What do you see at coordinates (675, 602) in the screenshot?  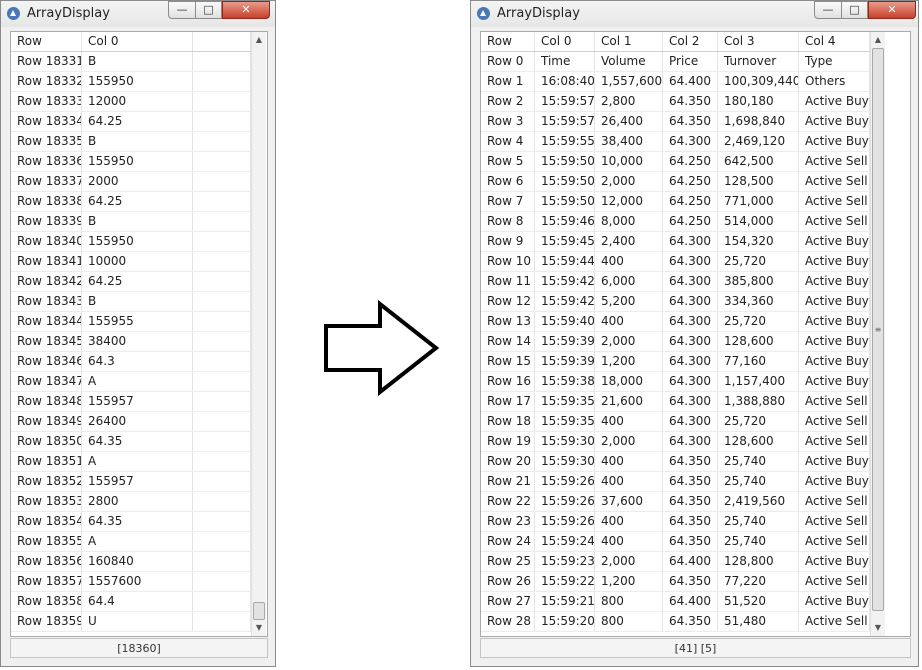 I see `table-row: Row 27 15:59:21 800 64.400 51,520 Active Buy` at bounding box center [675, 602].